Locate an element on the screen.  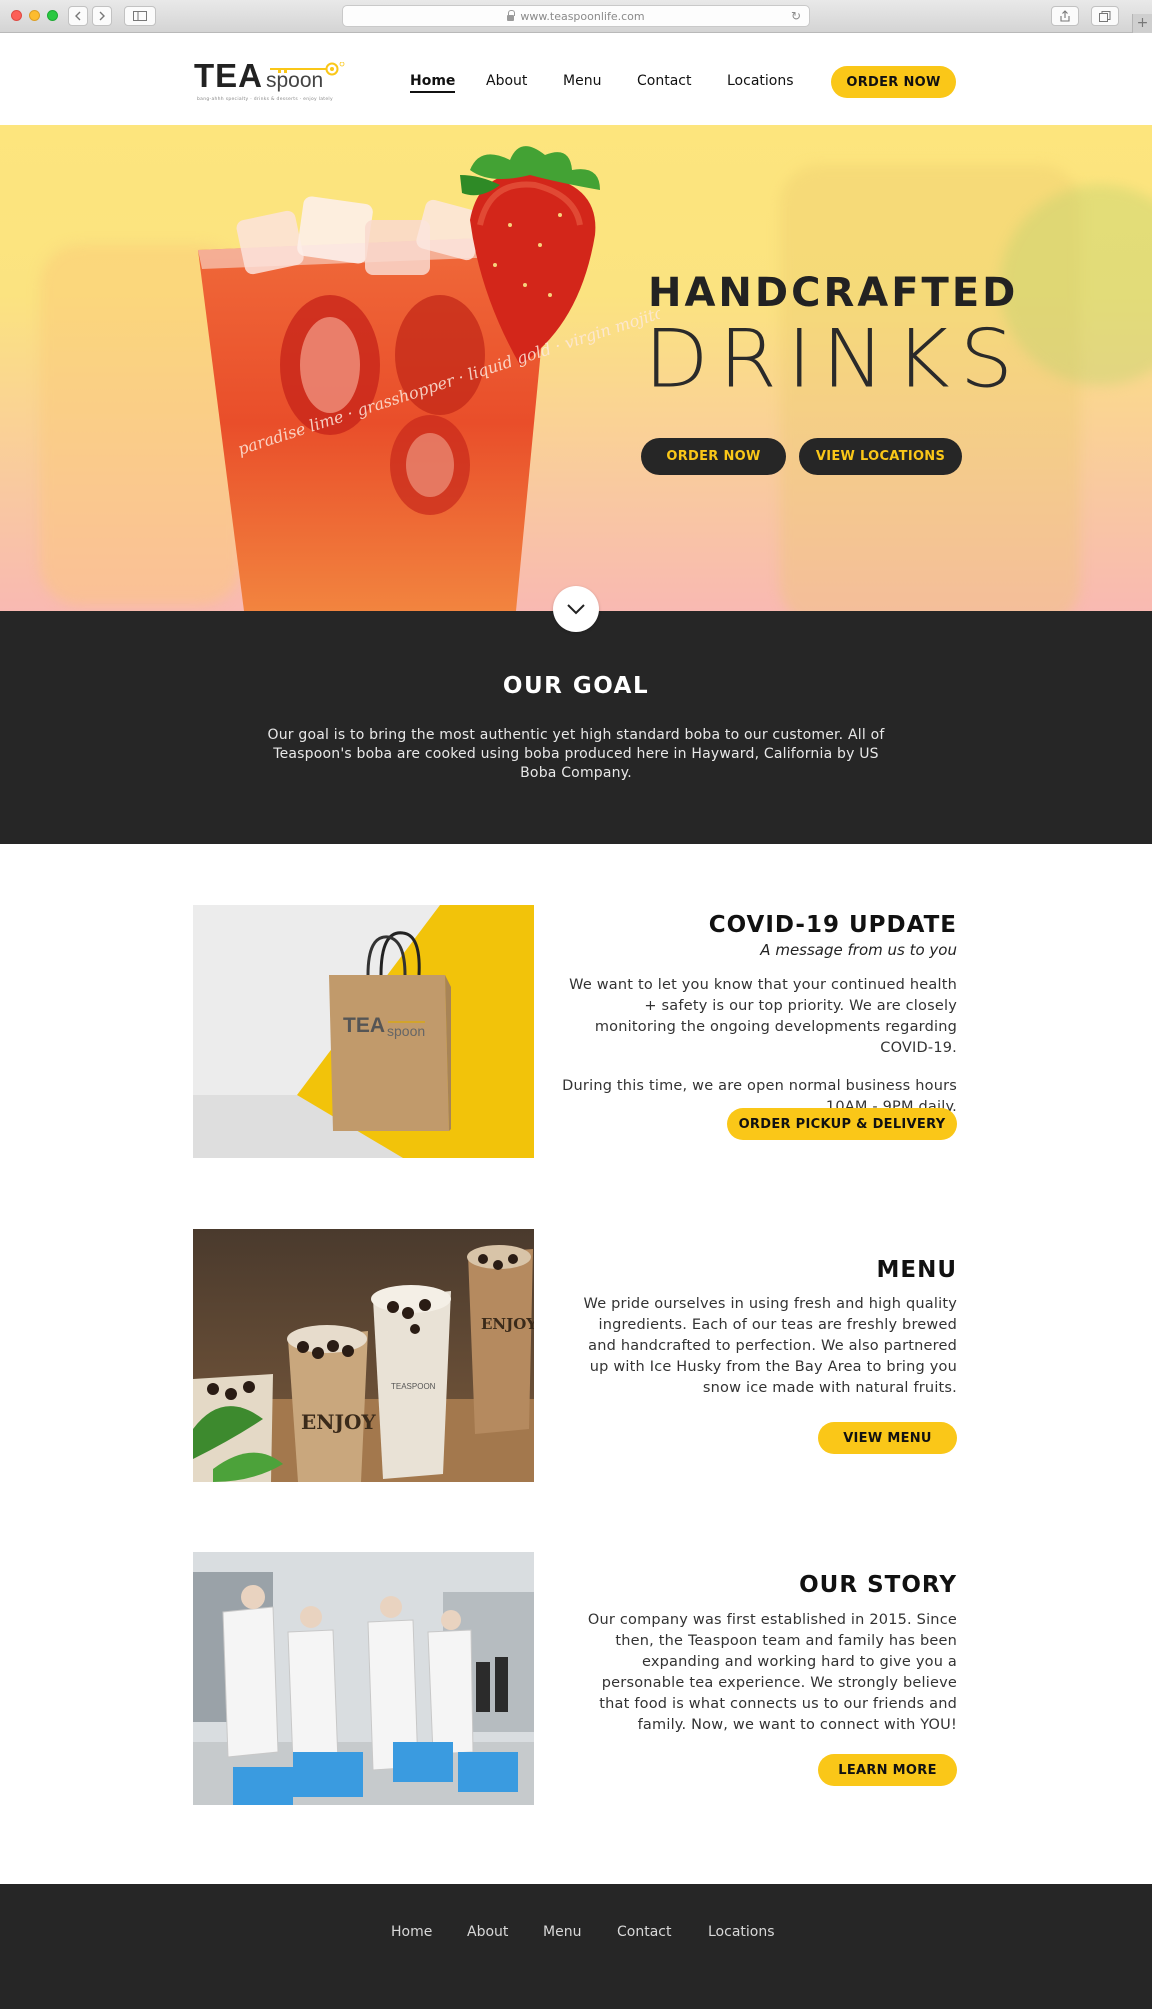
new-tab-button: + is located at coordinates (1142, 23).